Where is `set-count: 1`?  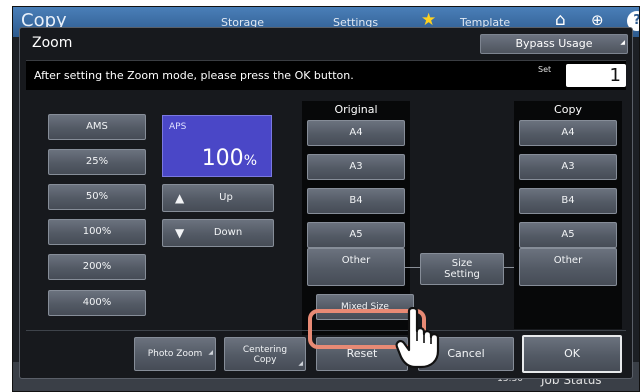
set-count: 1 is located at coordinates (596, 75).